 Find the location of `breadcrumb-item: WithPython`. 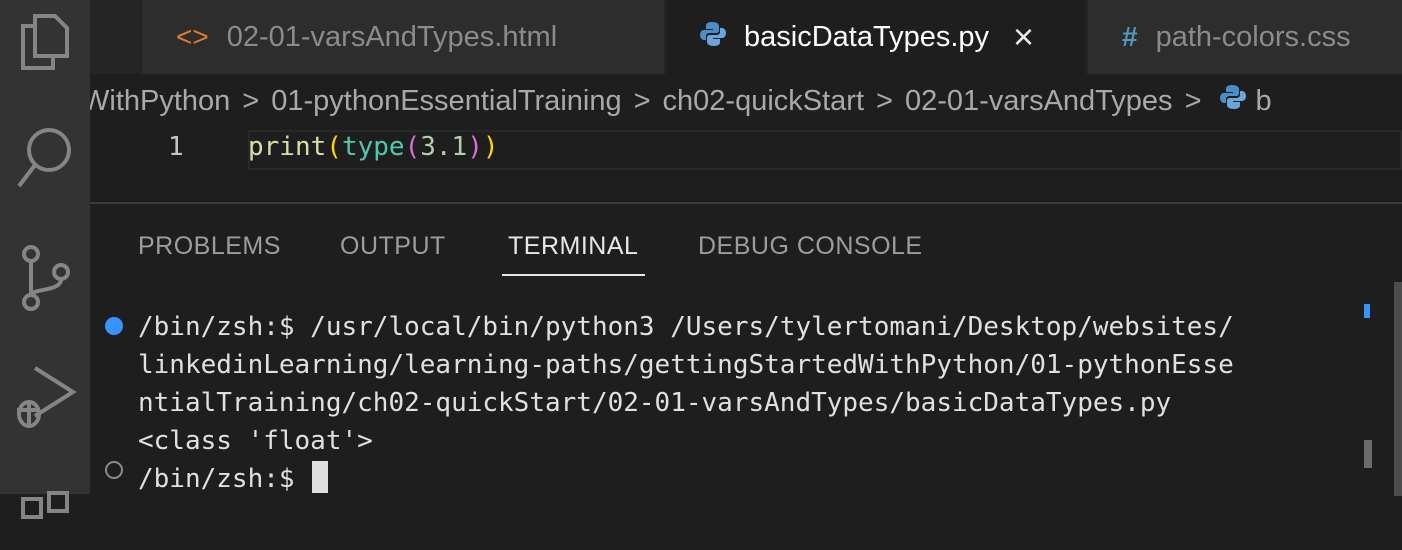

breadcrumb-item: WithPython is located at coordinates (160, 101).